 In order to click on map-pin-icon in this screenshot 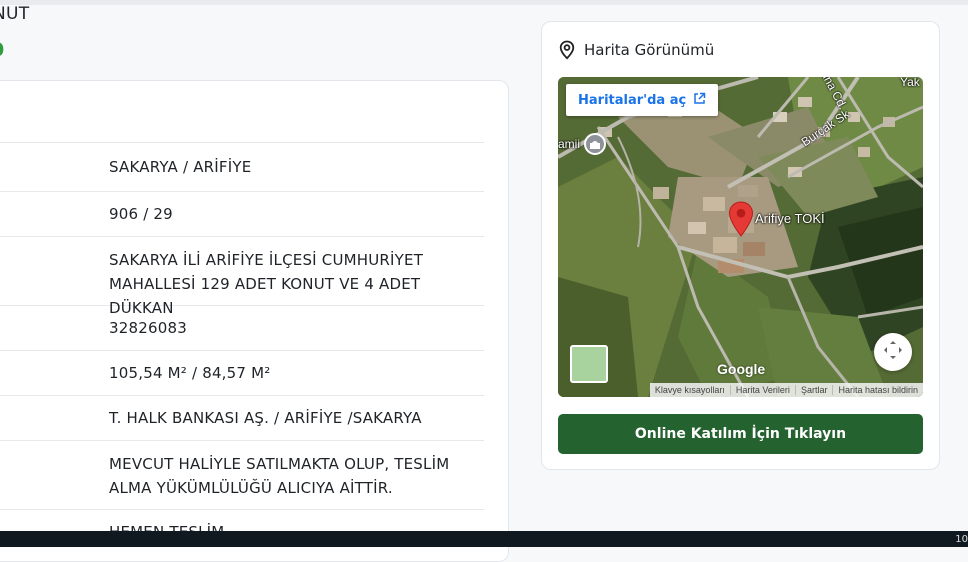, I will do `click(741, 221)`.